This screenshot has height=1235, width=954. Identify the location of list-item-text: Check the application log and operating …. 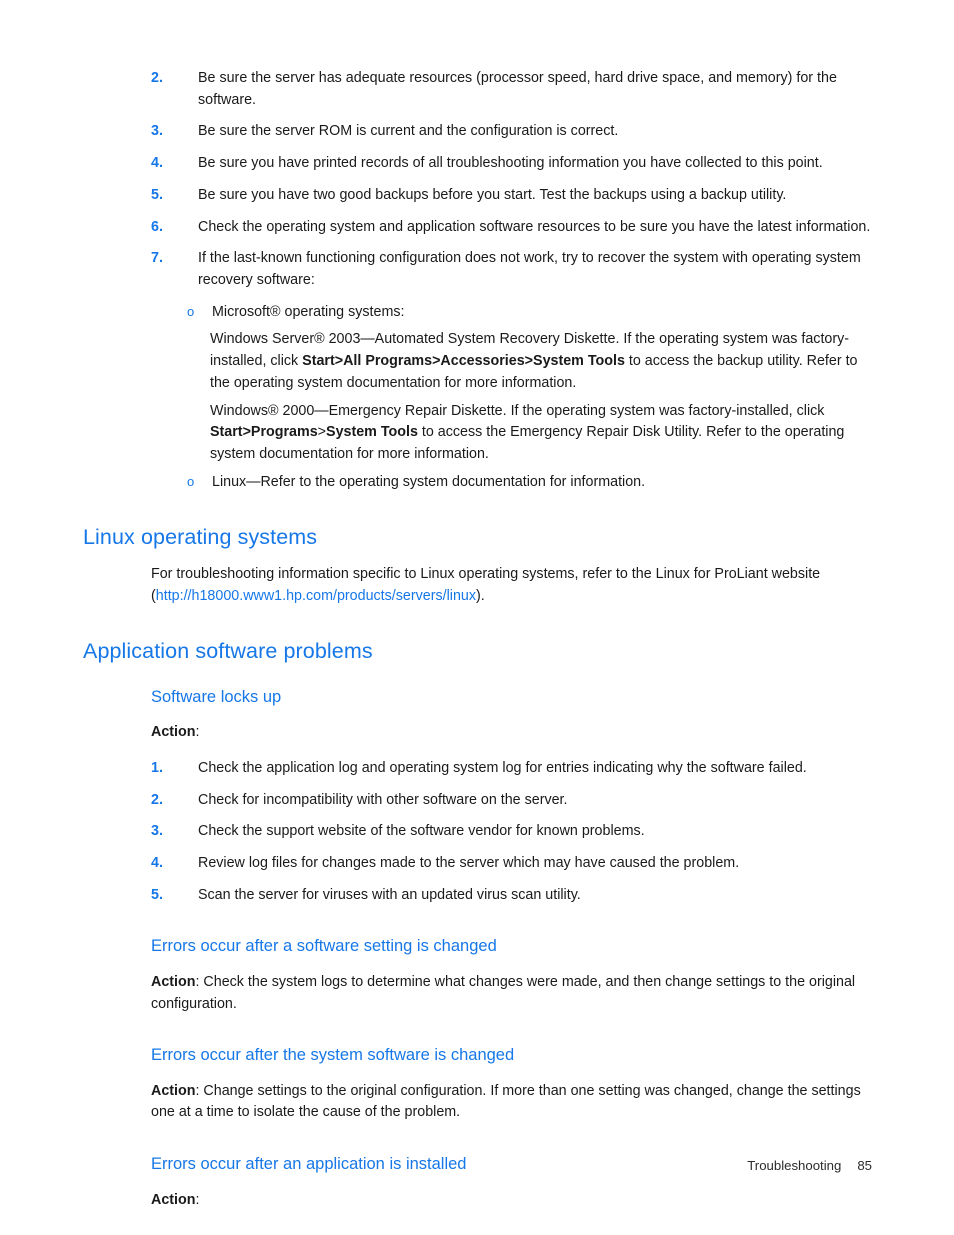
(502, 767).